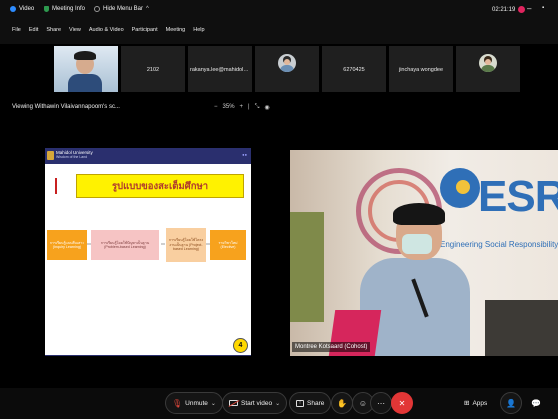 The image size is (558, 419). I want to click on slide-footer-bar, so click(148, 355).